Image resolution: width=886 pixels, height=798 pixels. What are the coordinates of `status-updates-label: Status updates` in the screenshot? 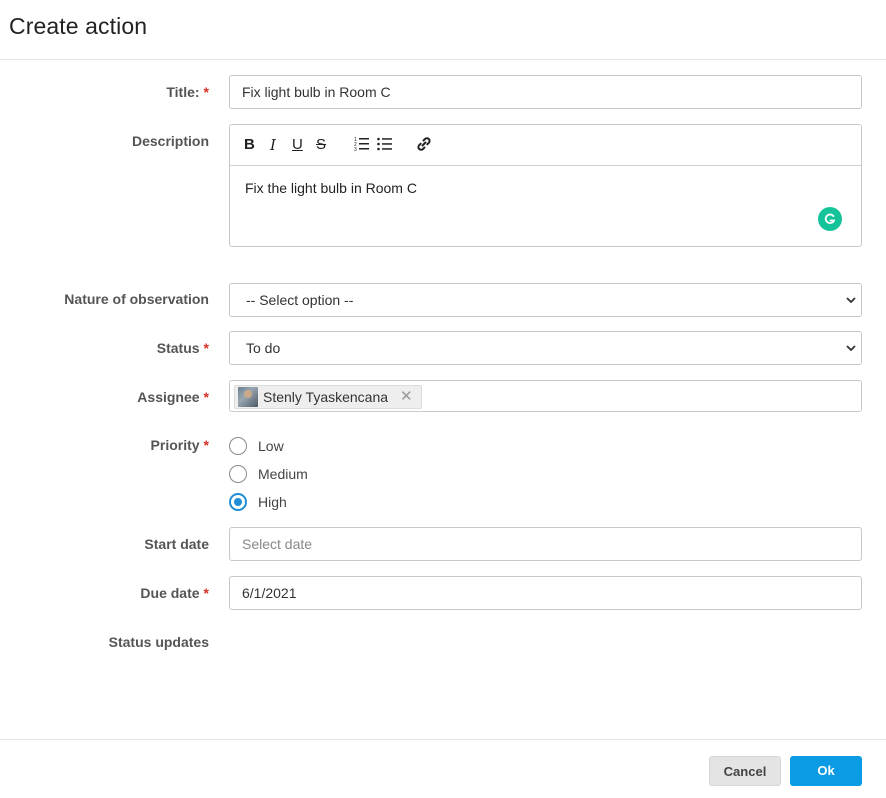 It's located at (158, 642).